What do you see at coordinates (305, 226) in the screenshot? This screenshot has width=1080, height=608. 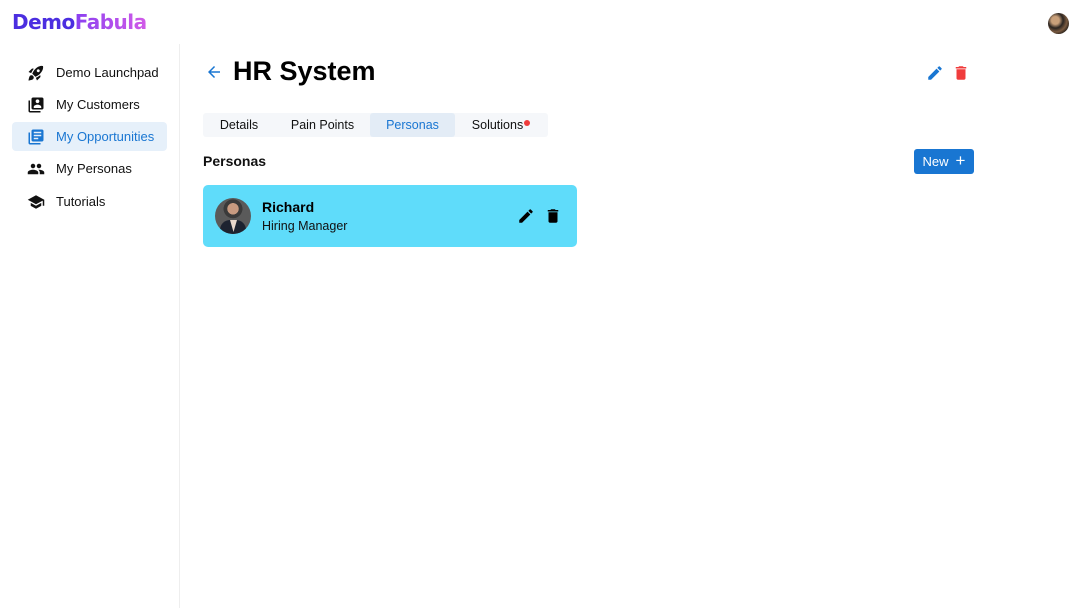 I see `persona-role: Hiring Manager` at bounding box center [305, 226].